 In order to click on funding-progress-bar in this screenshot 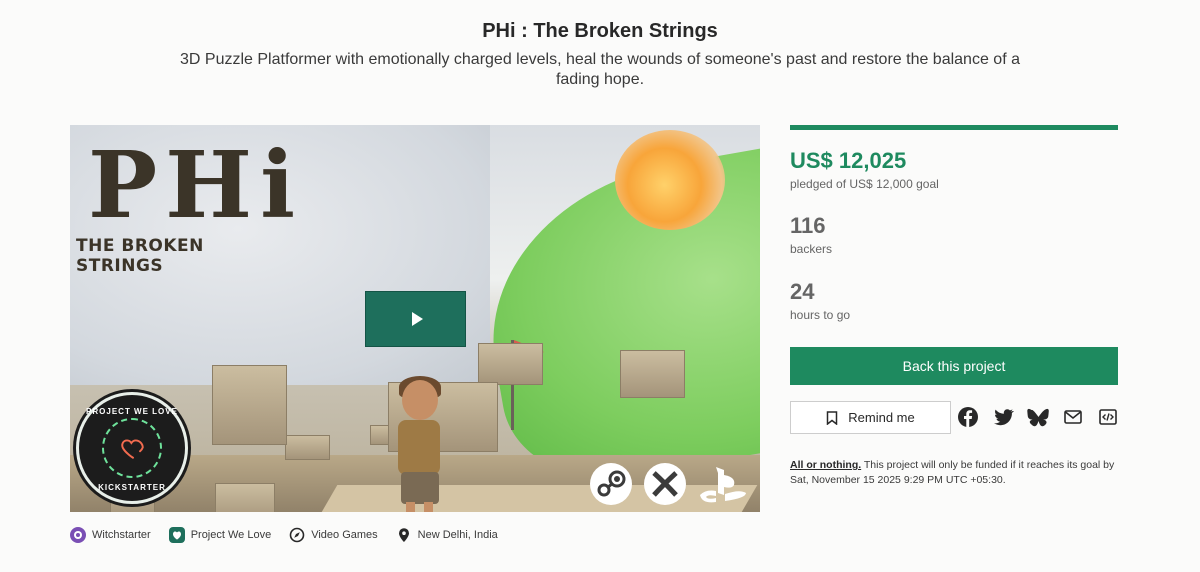, I will do `click(954, 127)`.